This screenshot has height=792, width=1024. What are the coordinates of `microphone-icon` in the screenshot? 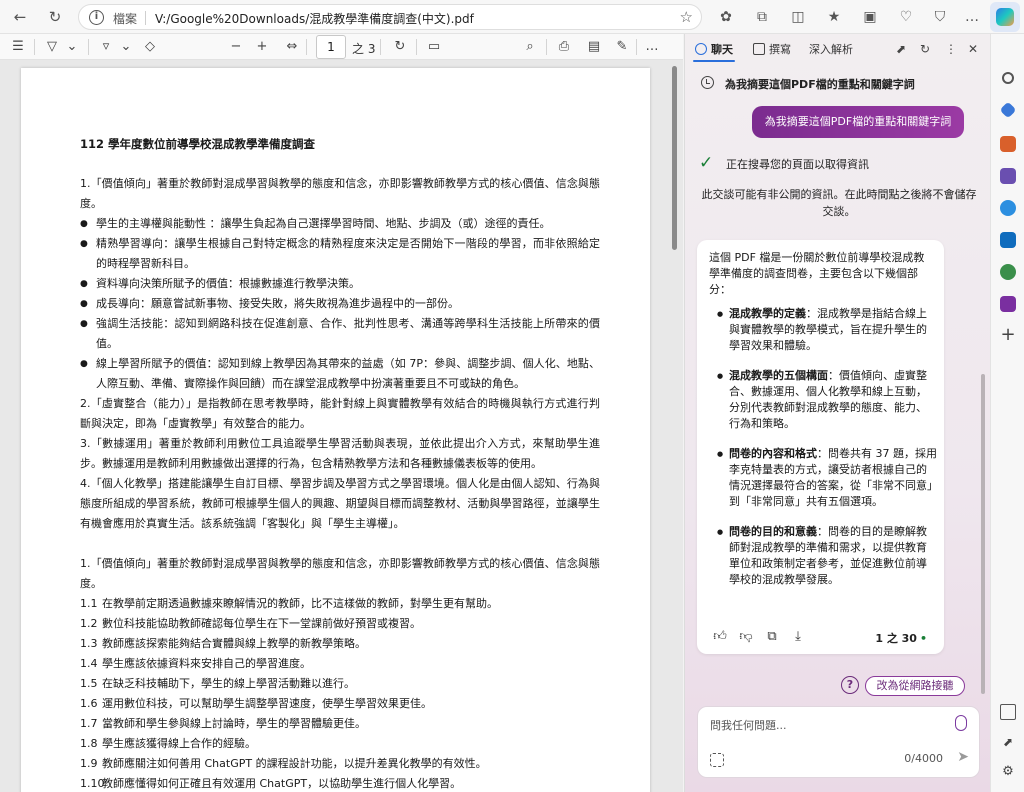 It's located at (961, 723).